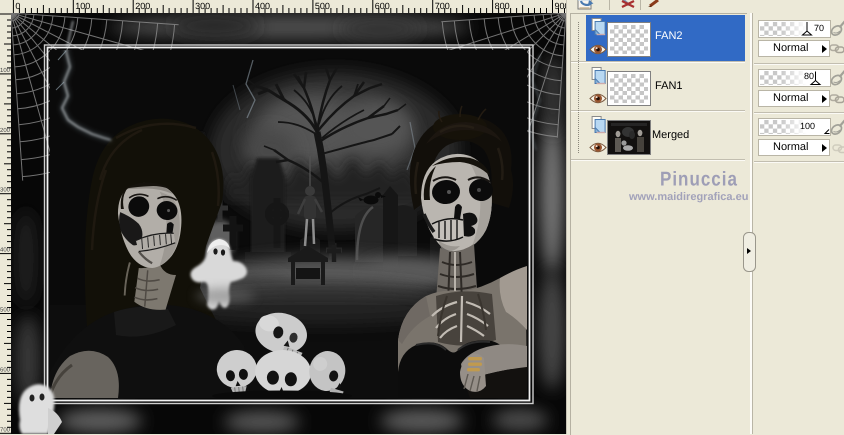 This screenshot has width=844, height=435. Describe the element at coordinates (502, 6) in the screenshot. I see `svg-text: 800` at that location.